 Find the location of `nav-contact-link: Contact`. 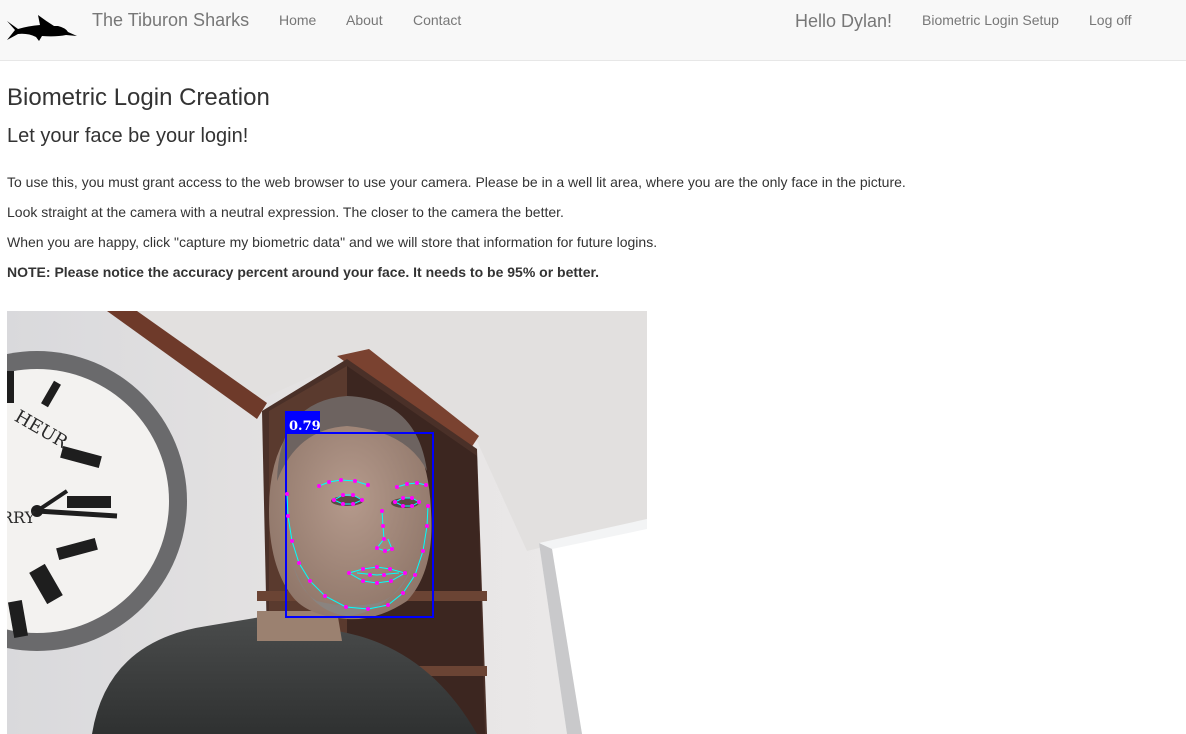

nav-contact-link: Contact is located at coordinates (437, 20).